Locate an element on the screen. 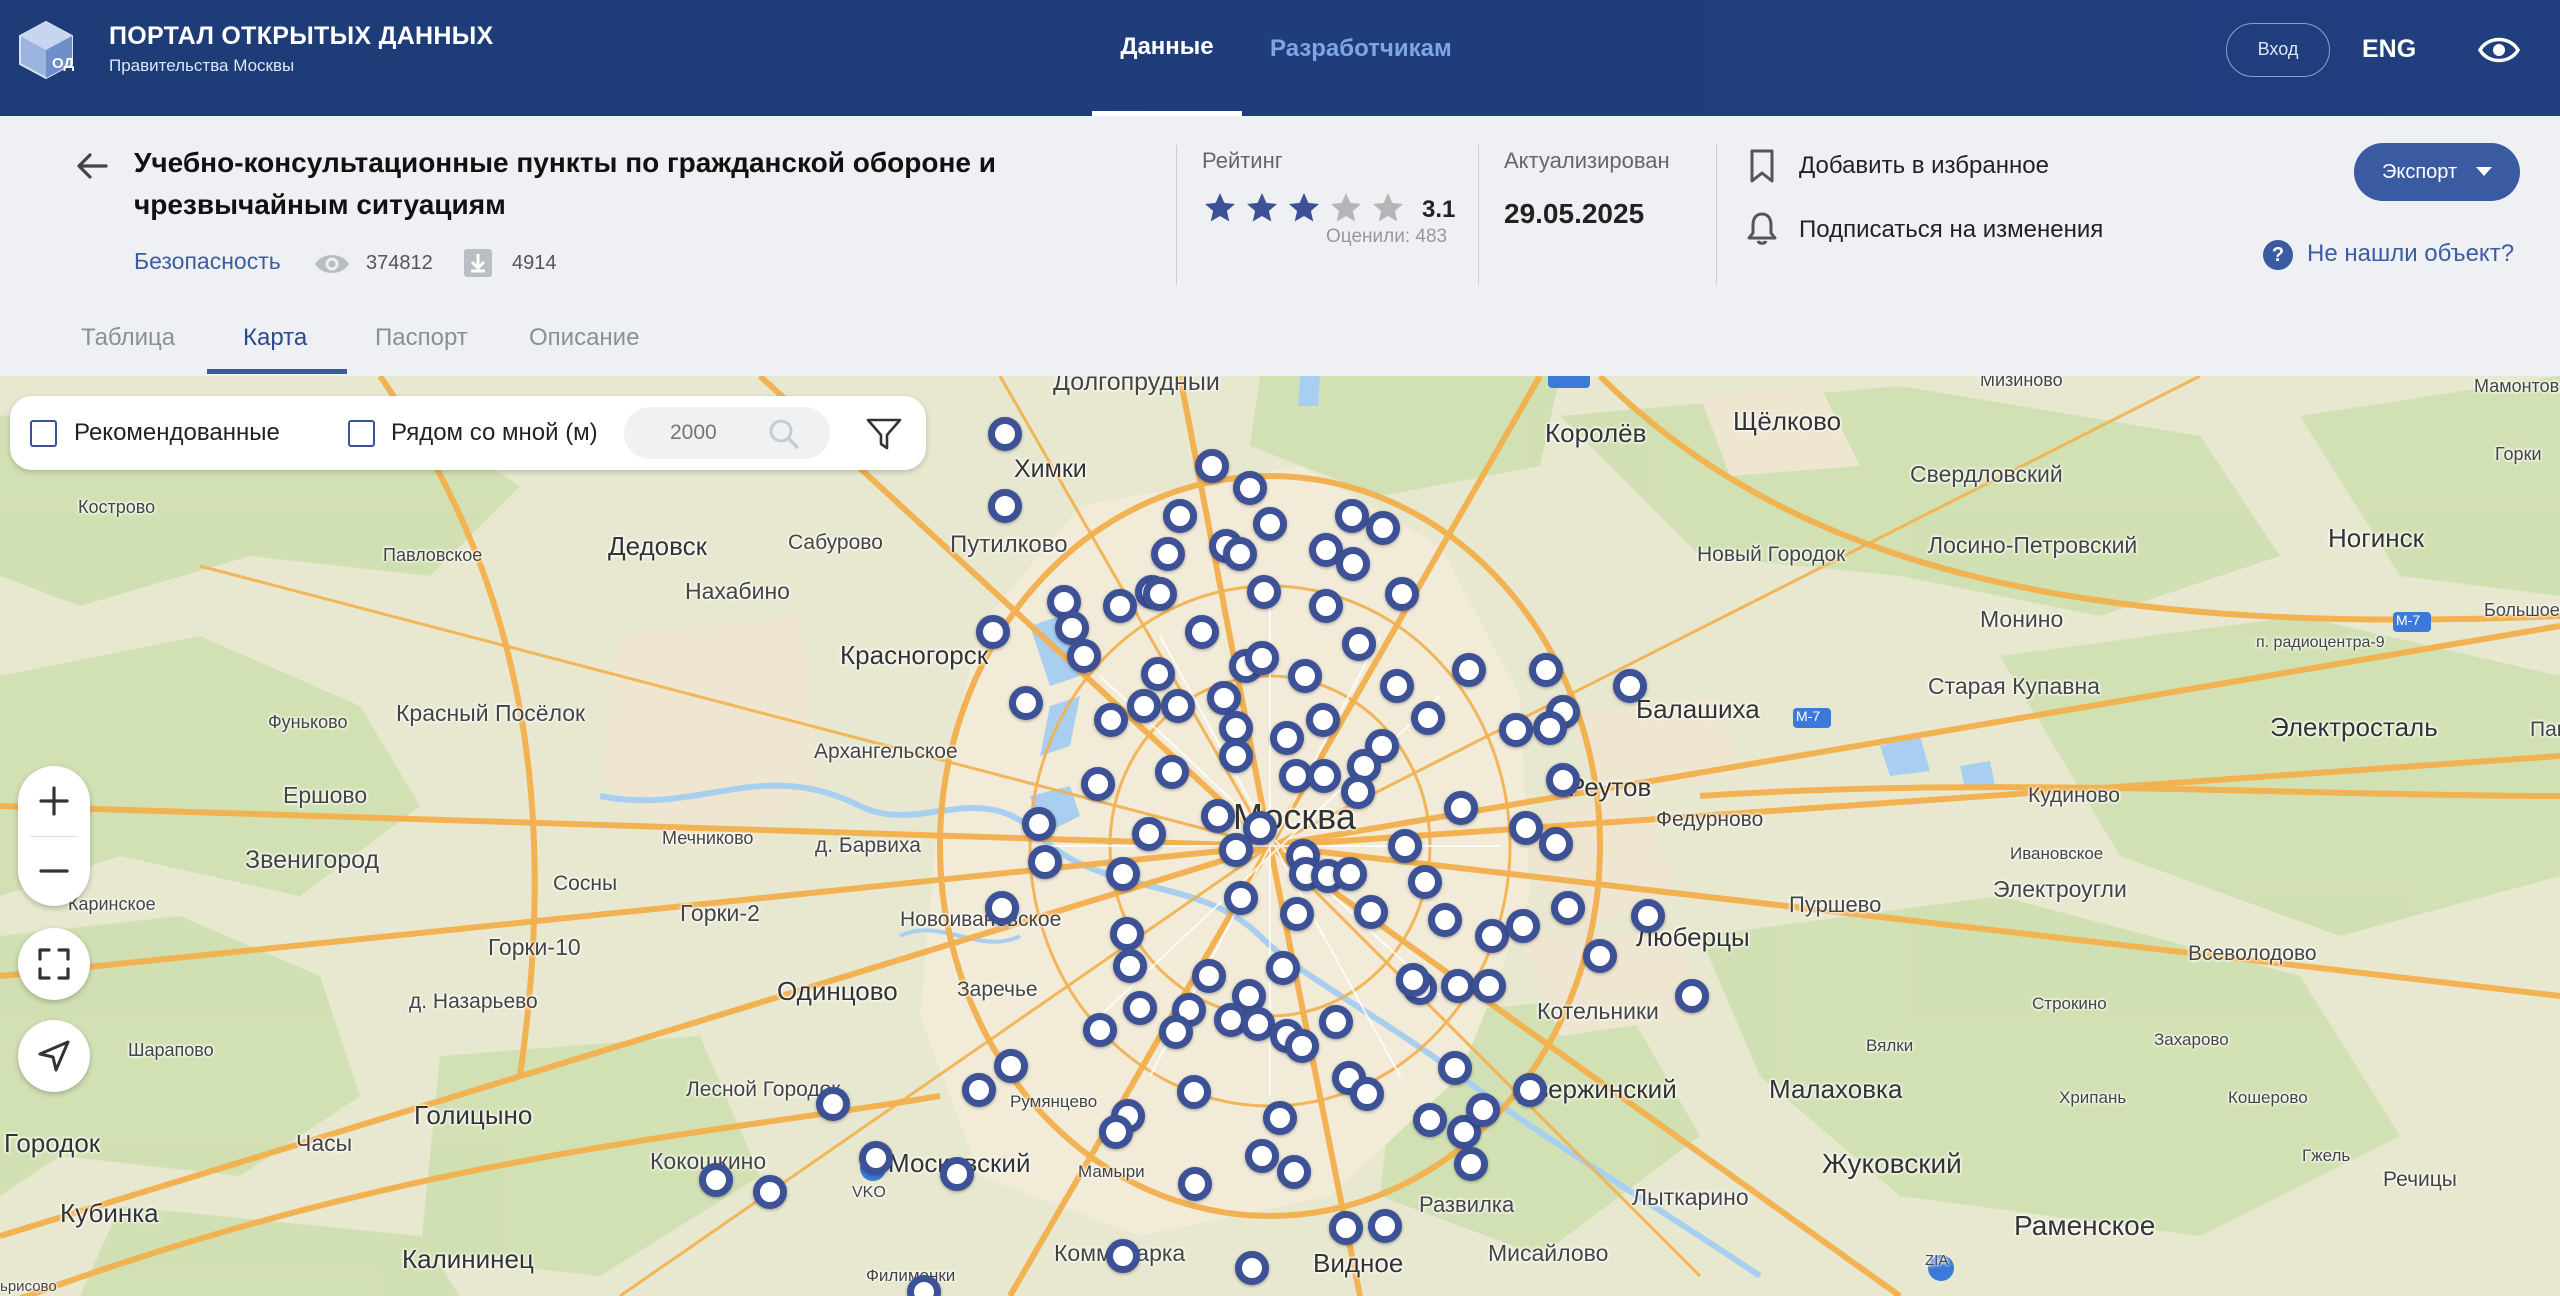 This screenshot has width=2560, height=1296. bell-icon is located at coordinates (1762, 228).